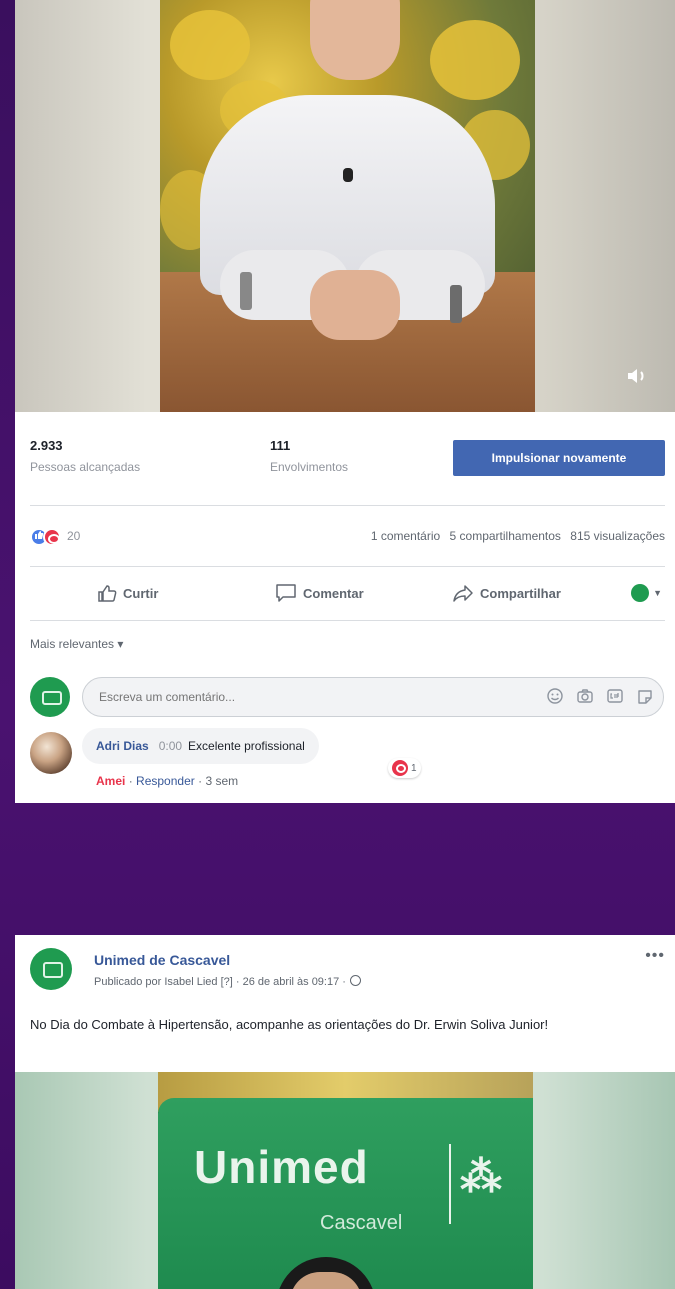  I want to click on comment-actions: Amei · Responder · 3 sem, so click(167, 781).